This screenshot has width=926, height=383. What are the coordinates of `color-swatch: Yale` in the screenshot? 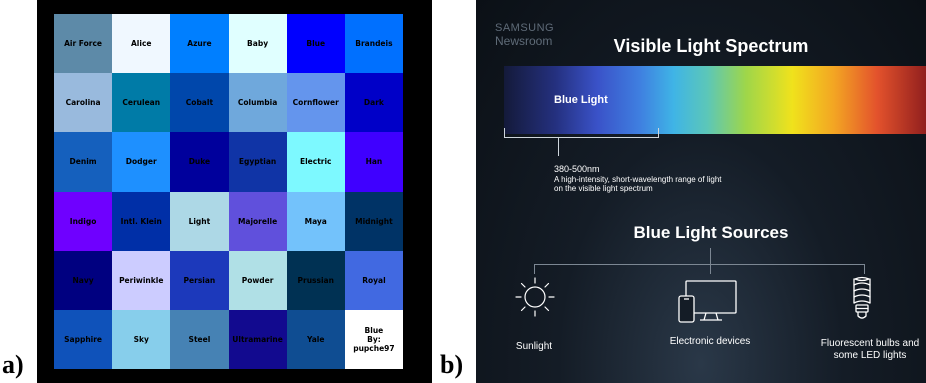 It's located at (315, 339).